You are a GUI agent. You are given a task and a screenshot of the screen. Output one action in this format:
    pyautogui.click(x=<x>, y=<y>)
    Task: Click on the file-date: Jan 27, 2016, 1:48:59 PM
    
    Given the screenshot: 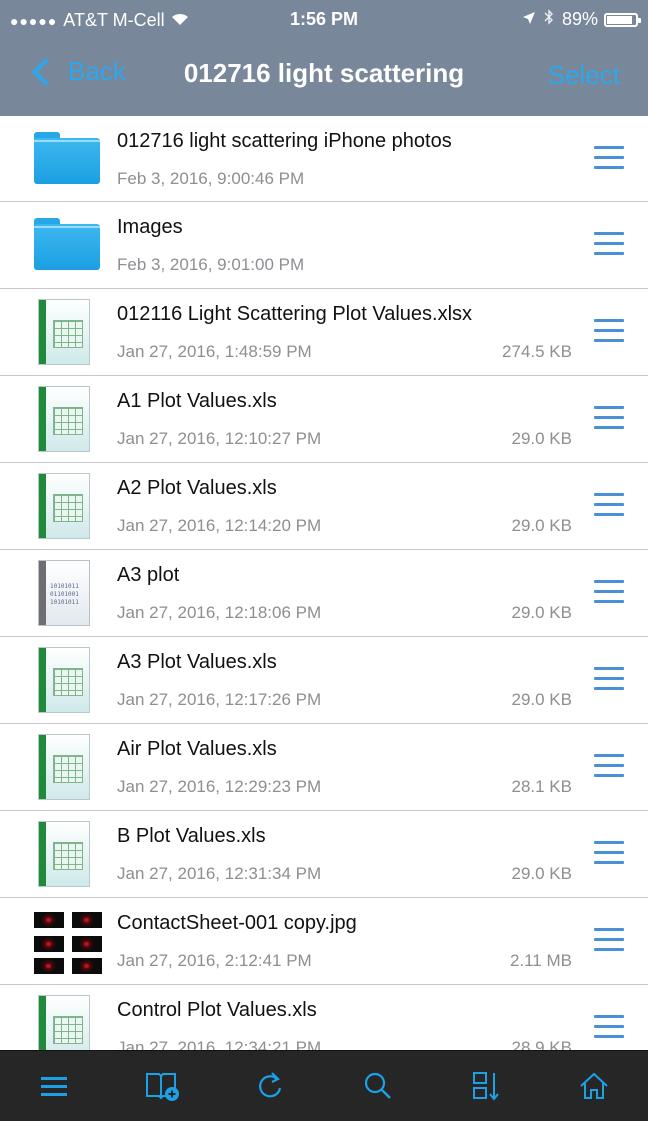 What is the action you would take?
    pyautogui.click(x=214, y=351)
    